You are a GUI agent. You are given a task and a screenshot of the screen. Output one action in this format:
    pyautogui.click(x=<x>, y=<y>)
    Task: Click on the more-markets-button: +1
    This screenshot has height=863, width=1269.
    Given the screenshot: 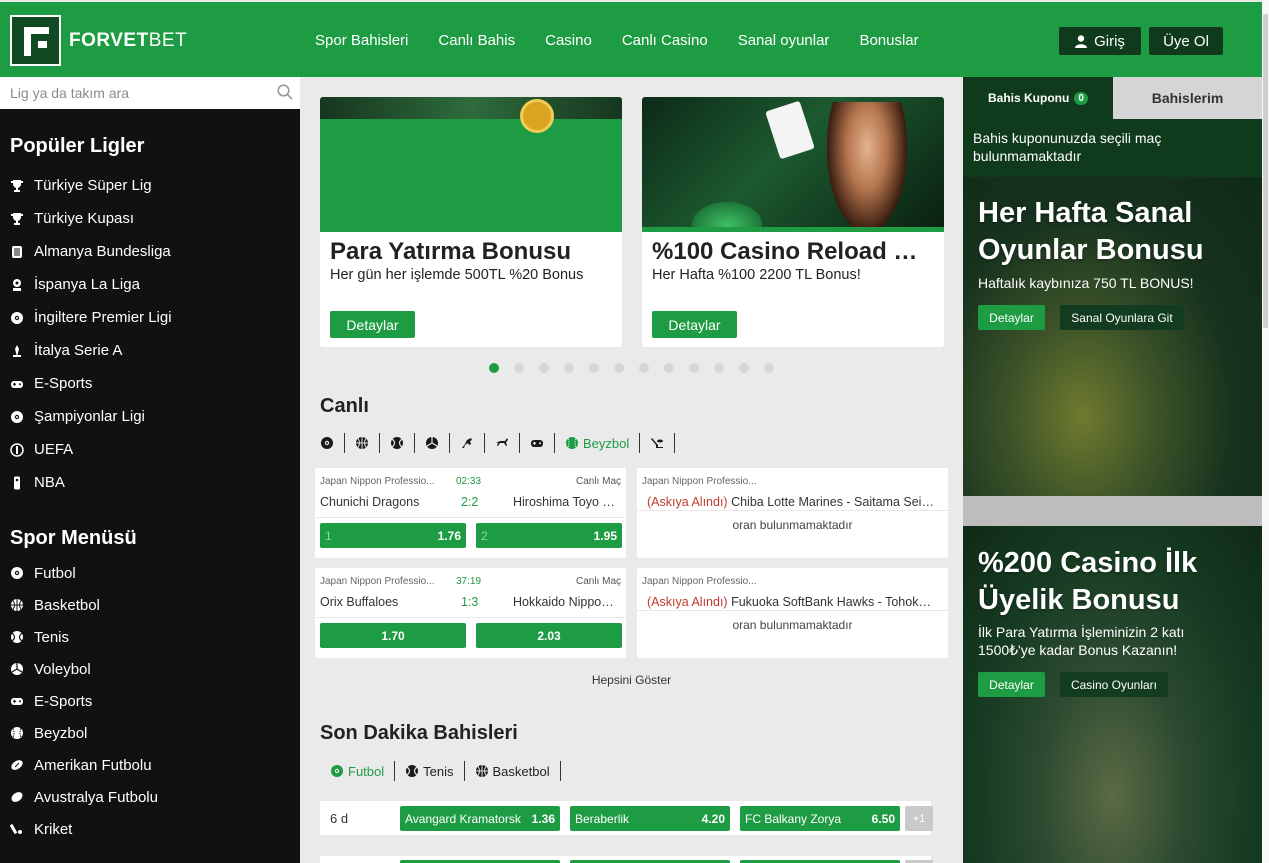 What is the action you would take?
    pyautogui.click(x=919, y=818)
    